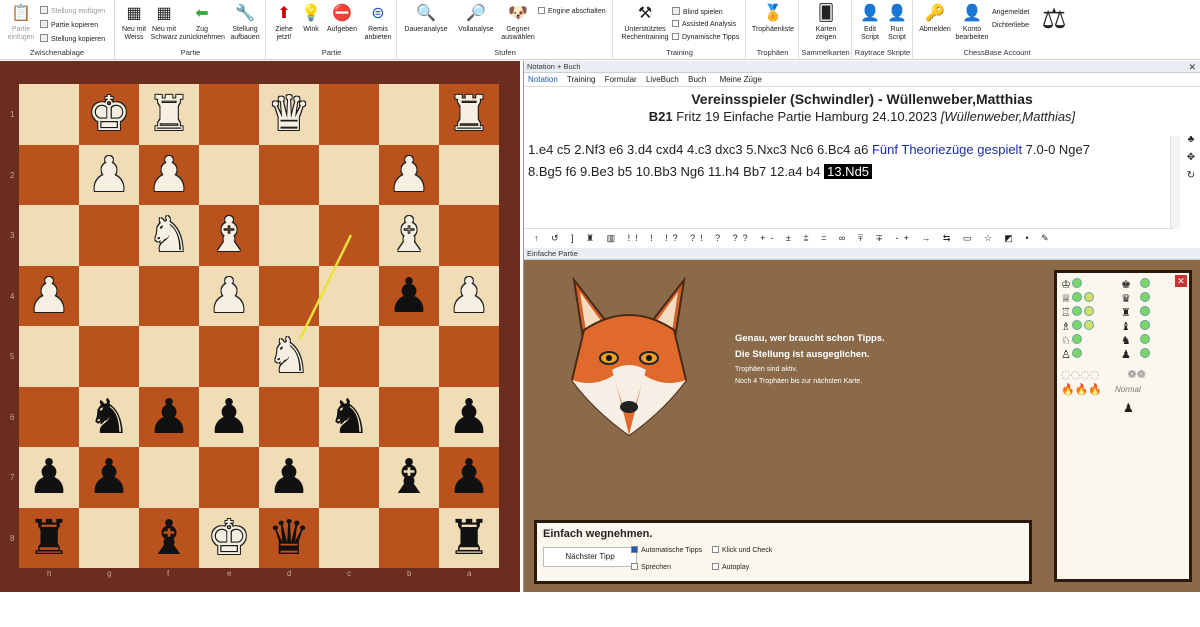 This screenshot has height=627, width=1200. What do you see at coordinates (742, 550) in the screenshot?
I see `click-check-checkbox: Klick und Check` at bounding box center [742, 550].